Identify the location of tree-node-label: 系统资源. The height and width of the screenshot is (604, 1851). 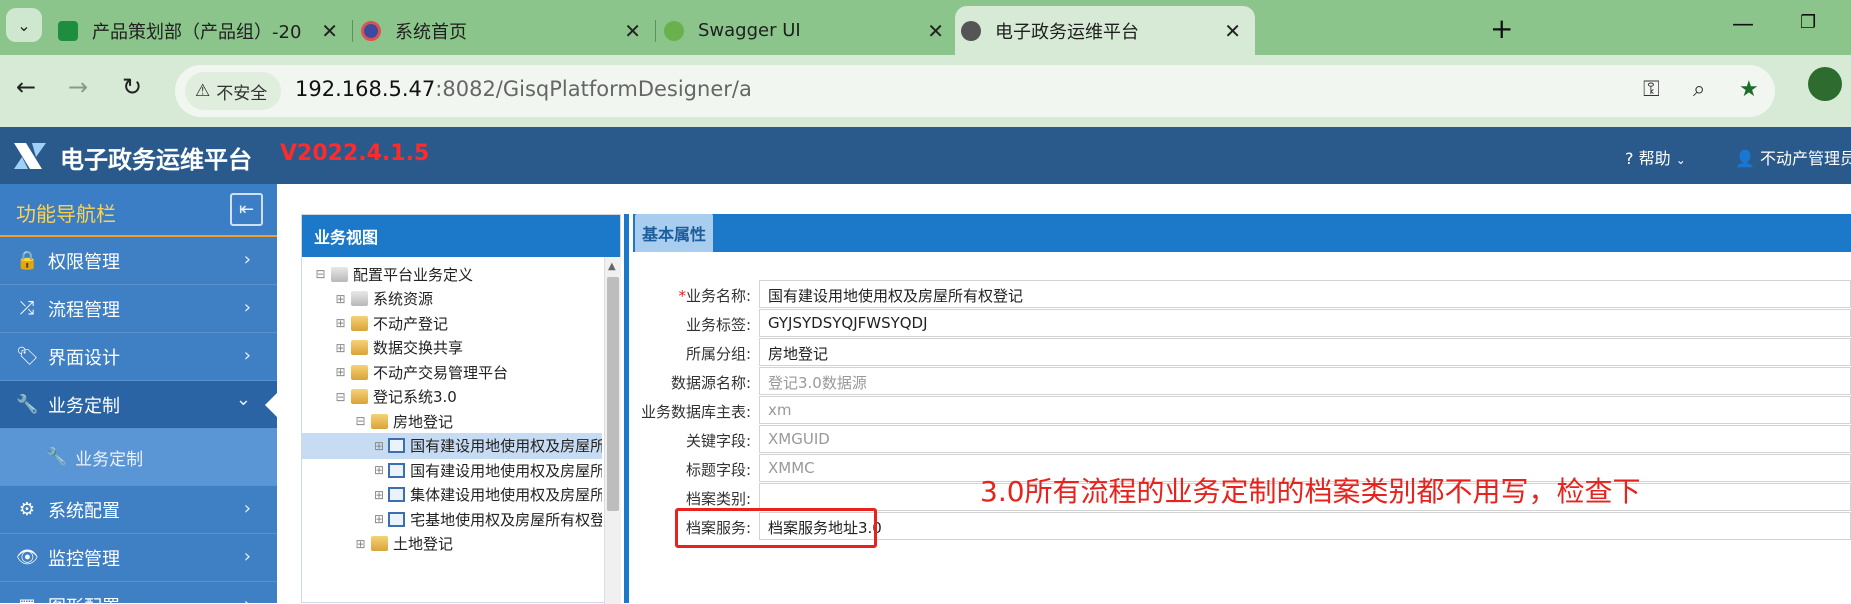
(403, 299).